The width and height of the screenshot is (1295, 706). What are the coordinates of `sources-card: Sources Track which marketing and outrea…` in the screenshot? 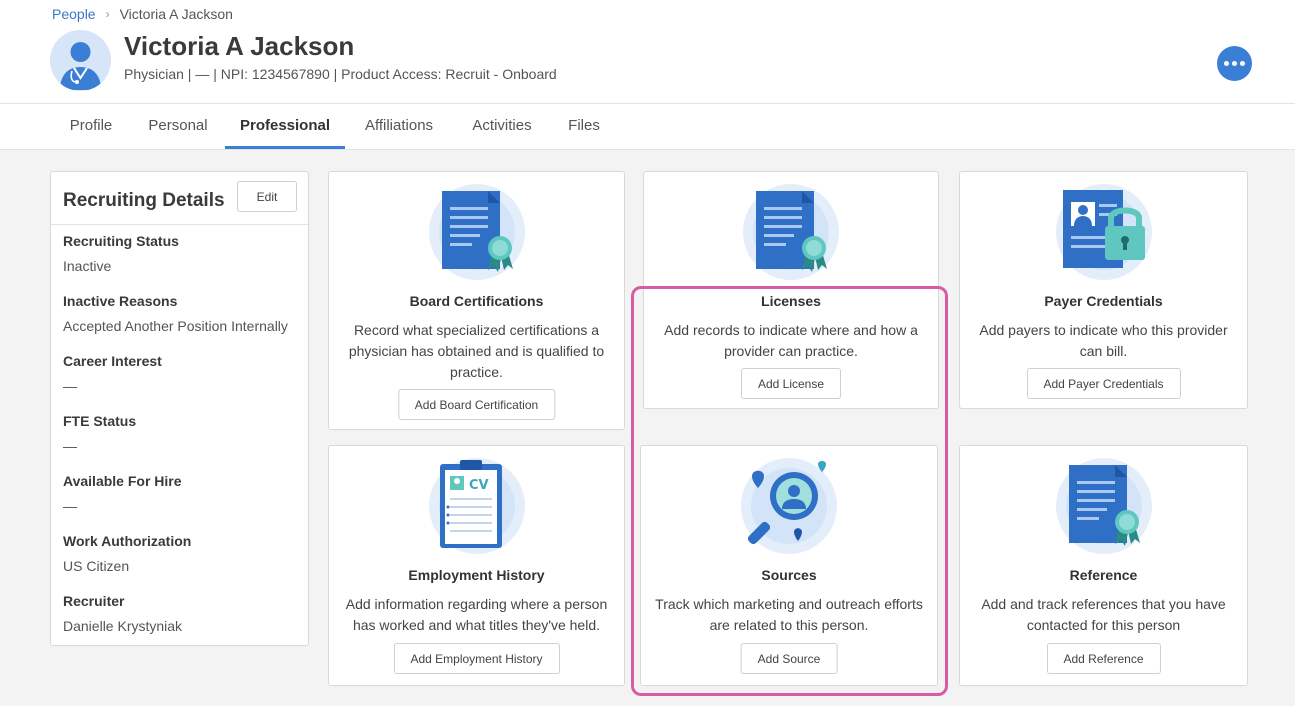 It's located at (789, 565).